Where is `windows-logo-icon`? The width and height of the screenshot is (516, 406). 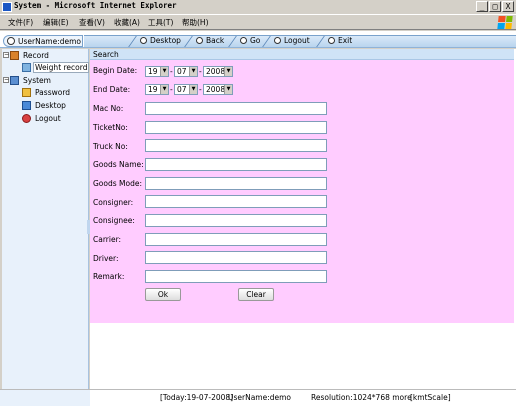 windows-logo-icon is located at coordinates (505, 22).